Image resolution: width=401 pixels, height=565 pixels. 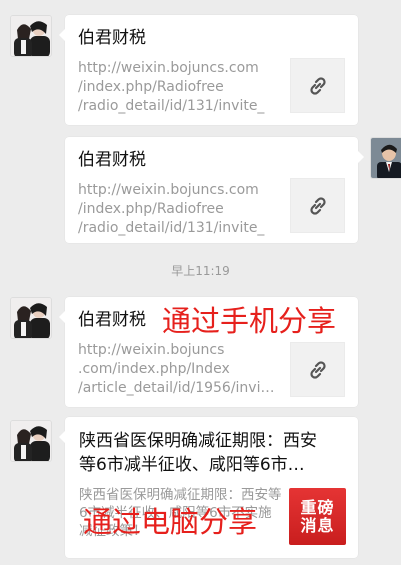 I want to click on article-thumbnail-label: 重磅, so click(x=317, y=507).